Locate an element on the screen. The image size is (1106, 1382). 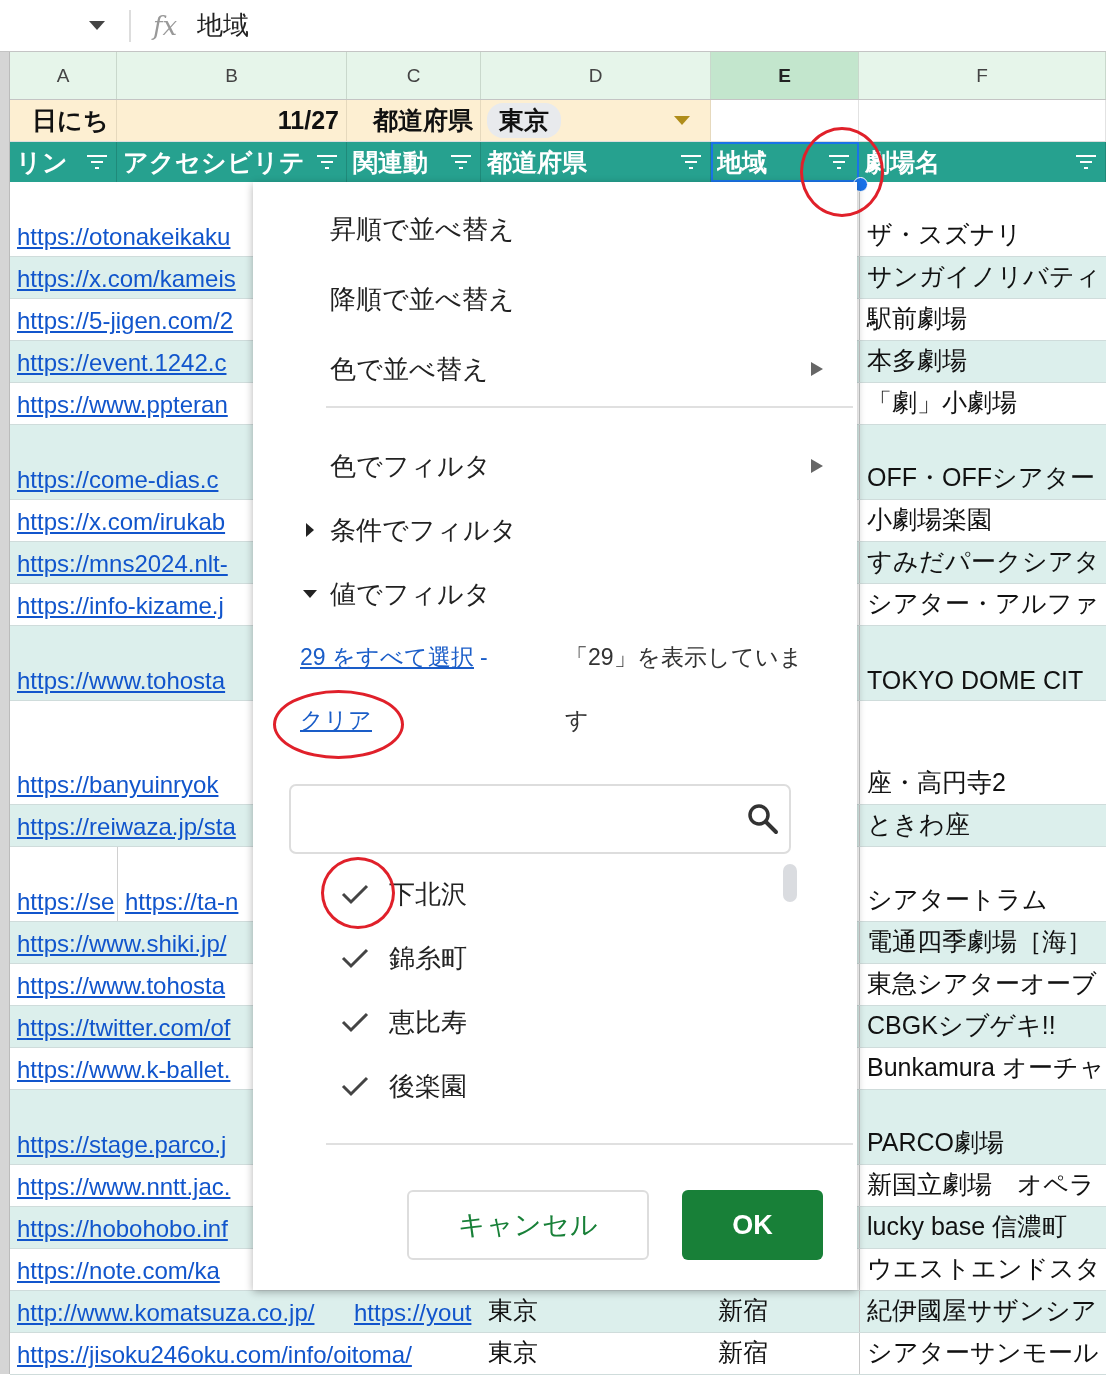
table-cell: 都道府県 is located at coordinates (414, 120).